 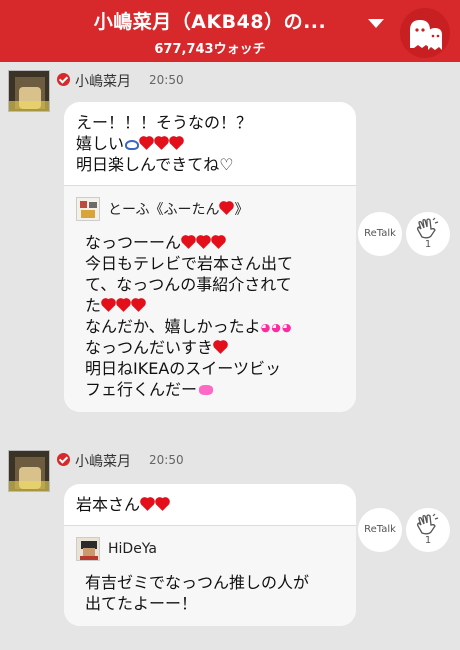 What do you see at coordinates (276, 327) in the screenshot?
I see `eyes-emoji-icon: ◕◕◕` at bounding box center [276, 327].